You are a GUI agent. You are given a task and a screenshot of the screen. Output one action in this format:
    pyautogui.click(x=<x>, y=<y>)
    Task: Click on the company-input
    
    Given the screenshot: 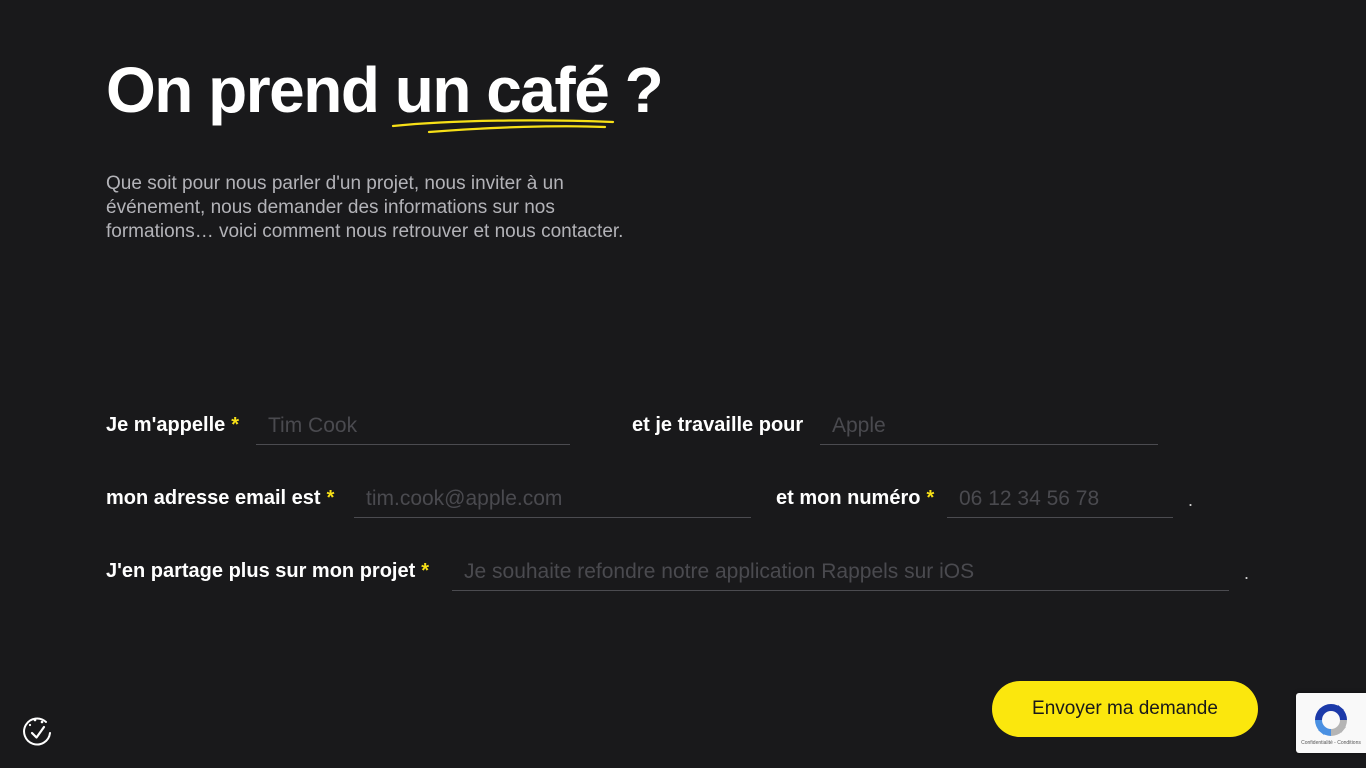 What is the action you would take?
    pyautogui.click(x=989, y=426)
    